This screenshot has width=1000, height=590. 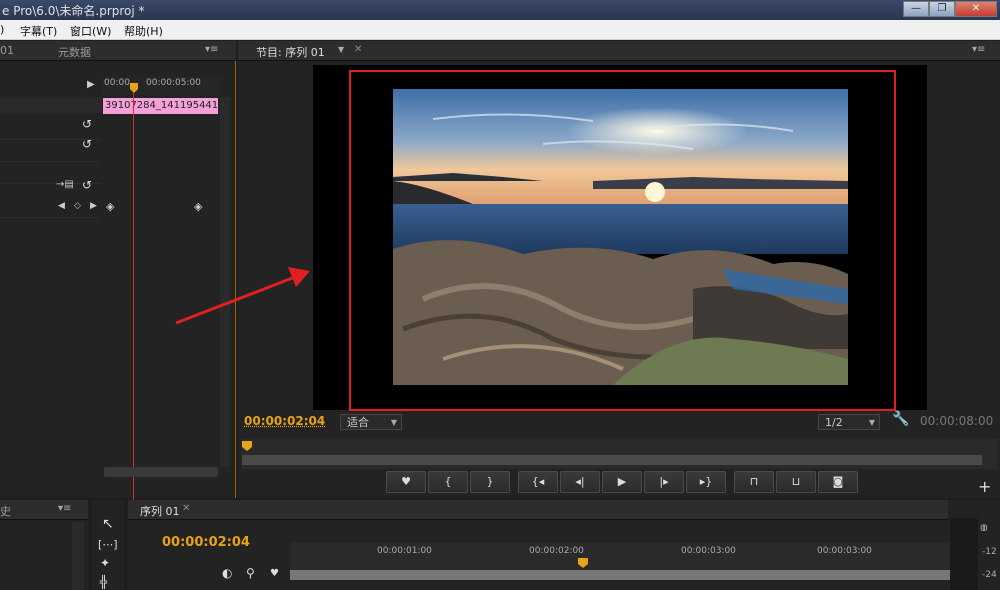 What do you see at coordinates (358, 422) in the screenshot?
I see `zoom-fit-label: 适合` at bounding box center [358, 422].